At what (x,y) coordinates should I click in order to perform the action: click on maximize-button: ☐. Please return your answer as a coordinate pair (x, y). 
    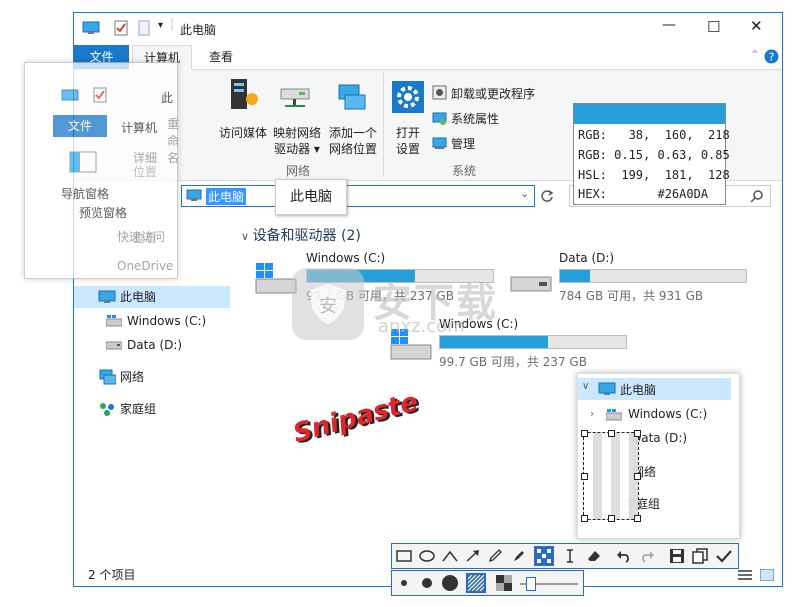
    Looking at the image, I should click on (713, 27).